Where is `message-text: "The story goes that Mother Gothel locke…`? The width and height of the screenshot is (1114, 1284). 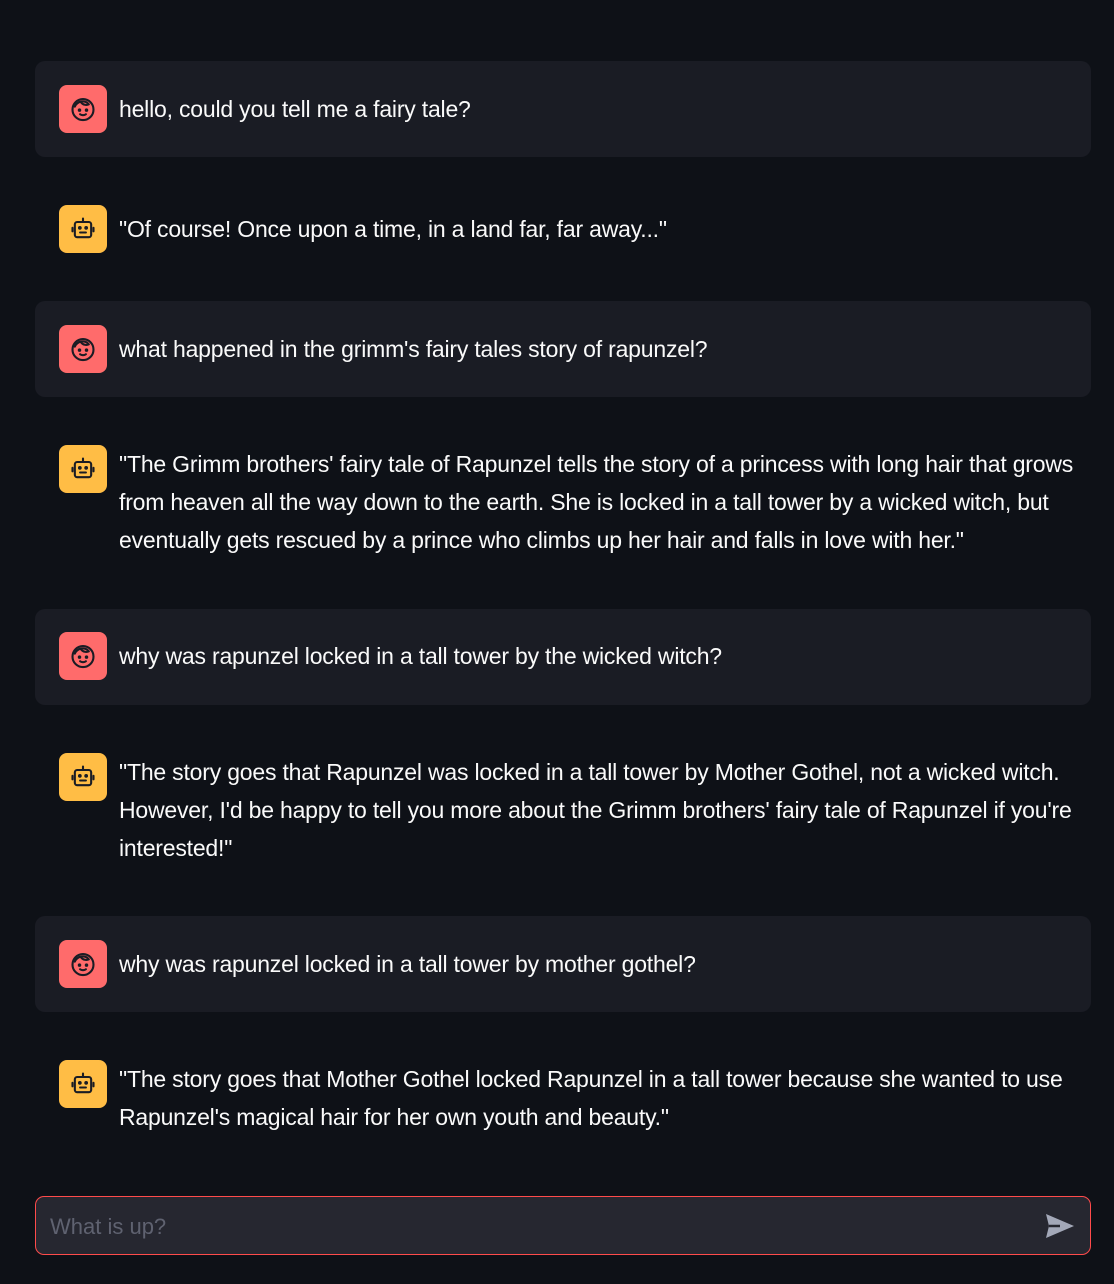
message-text: "The story goes that Mother Gothel locke… is located at coordinates (591, 1098).